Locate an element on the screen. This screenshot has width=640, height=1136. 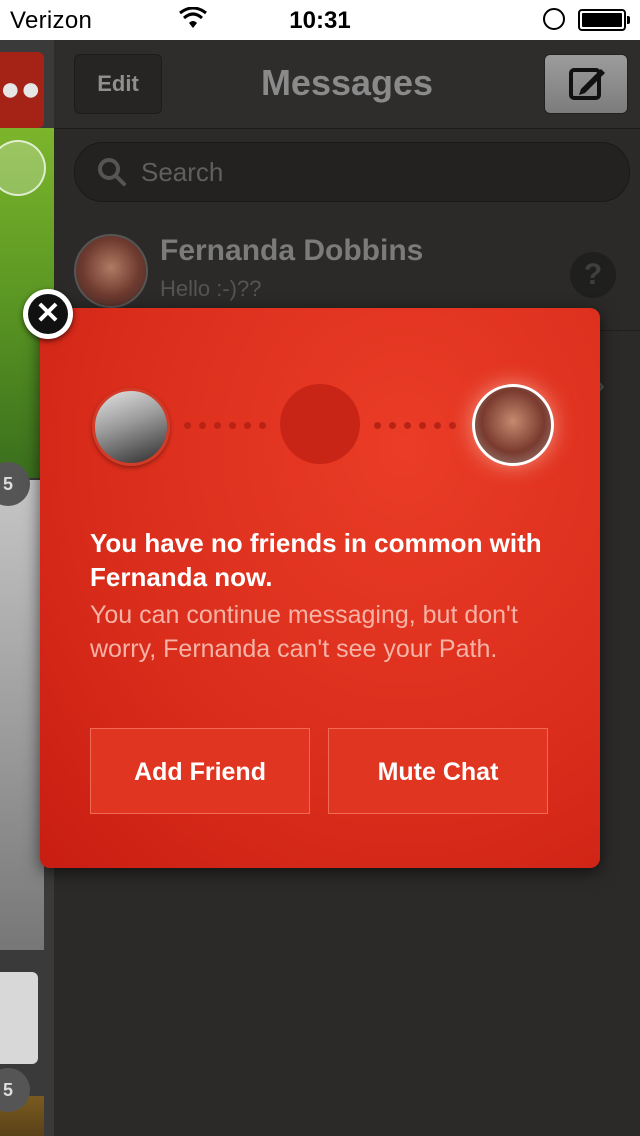
mute-chat-button: Mute Chat is located at coordinates (438, 771).